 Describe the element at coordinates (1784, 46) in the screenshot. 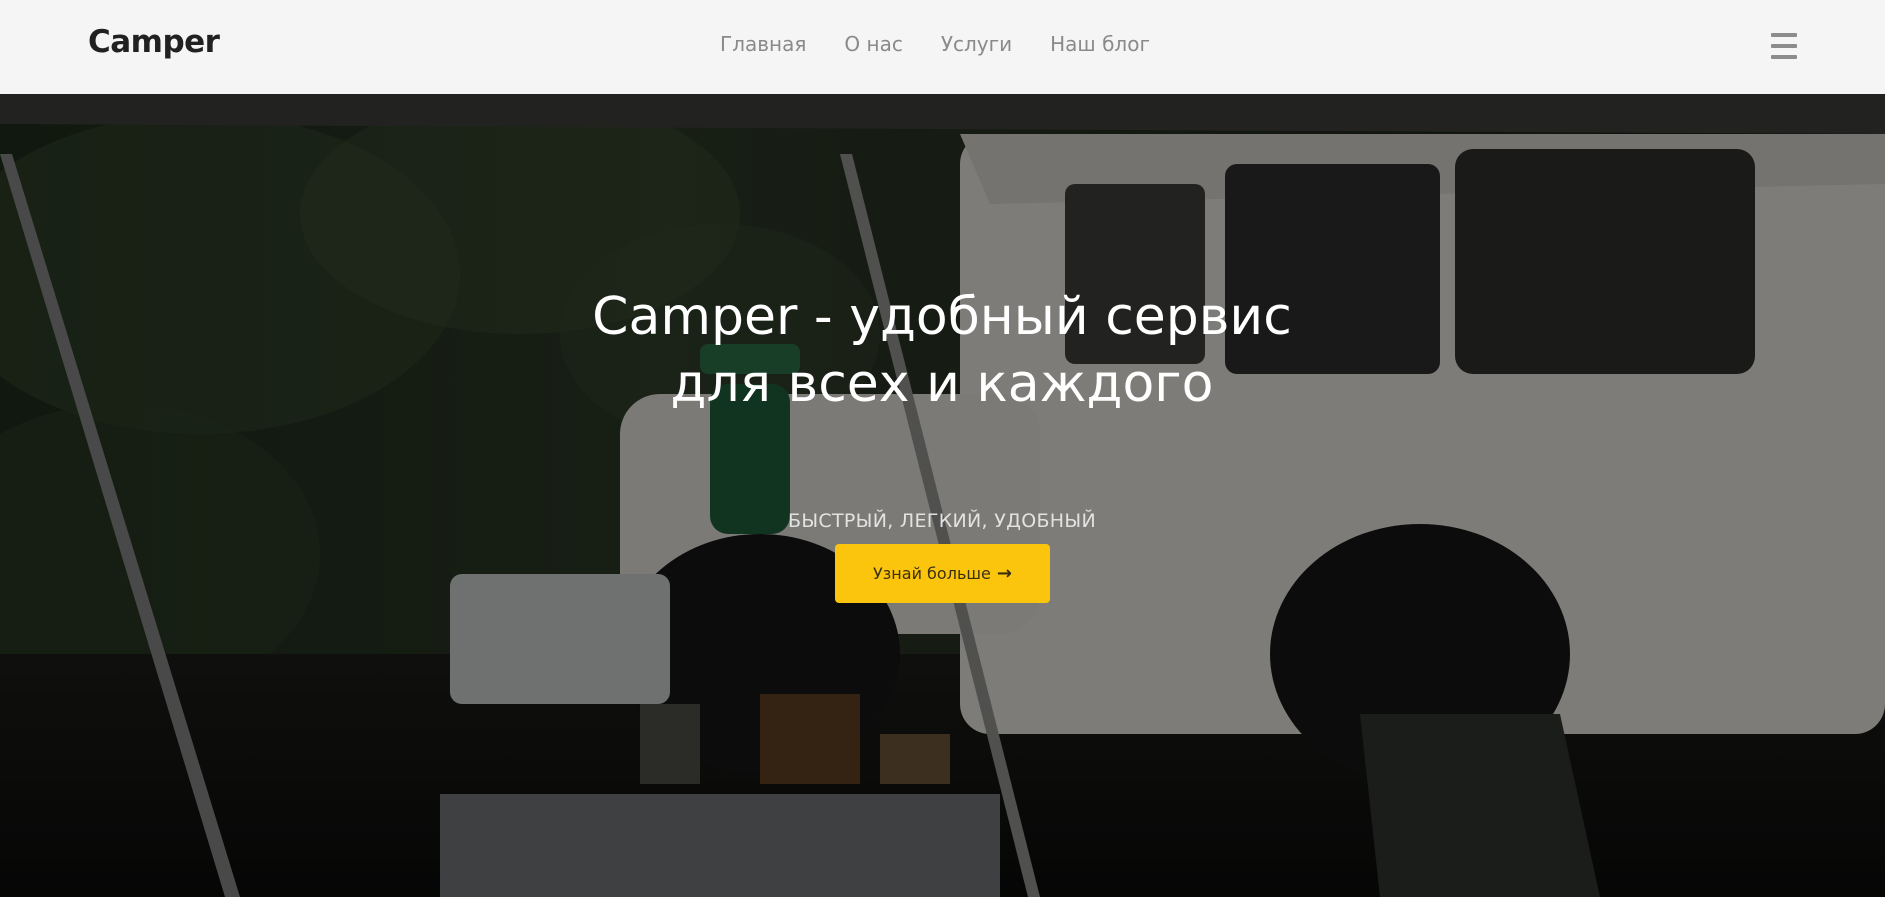

I see `hamburger-menu-icon` at that location.